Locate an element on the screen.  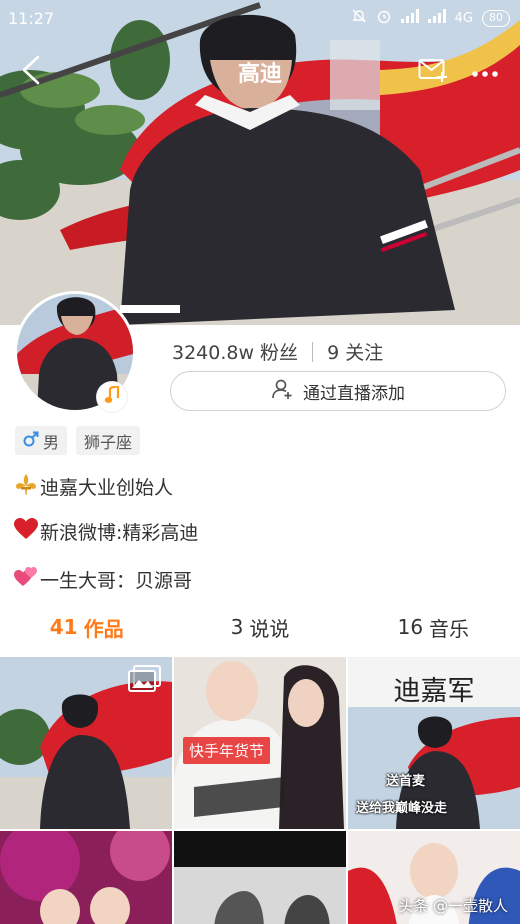
watermark-text: 头条 @一壶散人 is located at coordinates (453, 906).